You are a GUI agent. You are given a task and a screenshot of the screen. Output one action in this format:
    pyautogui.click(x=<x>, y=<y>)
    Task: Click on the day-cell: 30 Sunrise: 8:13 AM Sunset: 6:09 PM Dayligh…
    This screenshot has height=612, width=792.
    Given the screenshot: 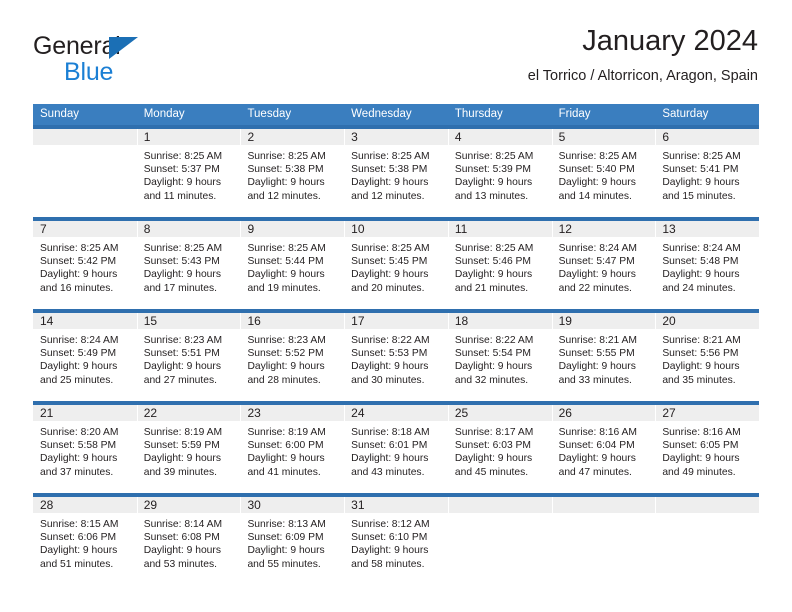 What is the action you would take?
    pyautogui.click(x=292, y=541)
    